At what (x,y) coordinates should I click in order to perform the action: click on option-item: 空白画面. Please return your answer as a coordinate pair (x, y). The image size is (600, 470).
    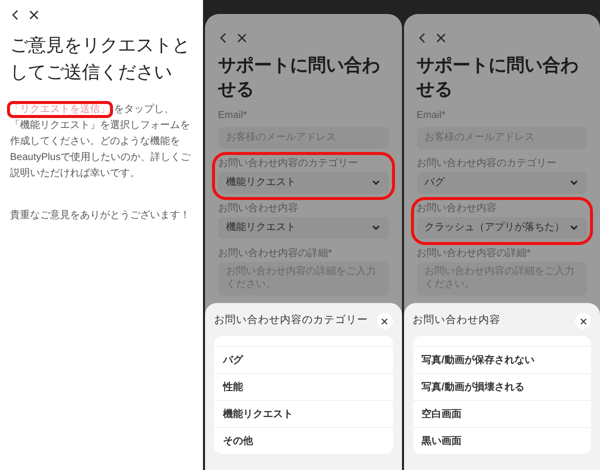
    Looking at the image, I should click on (501, 413).